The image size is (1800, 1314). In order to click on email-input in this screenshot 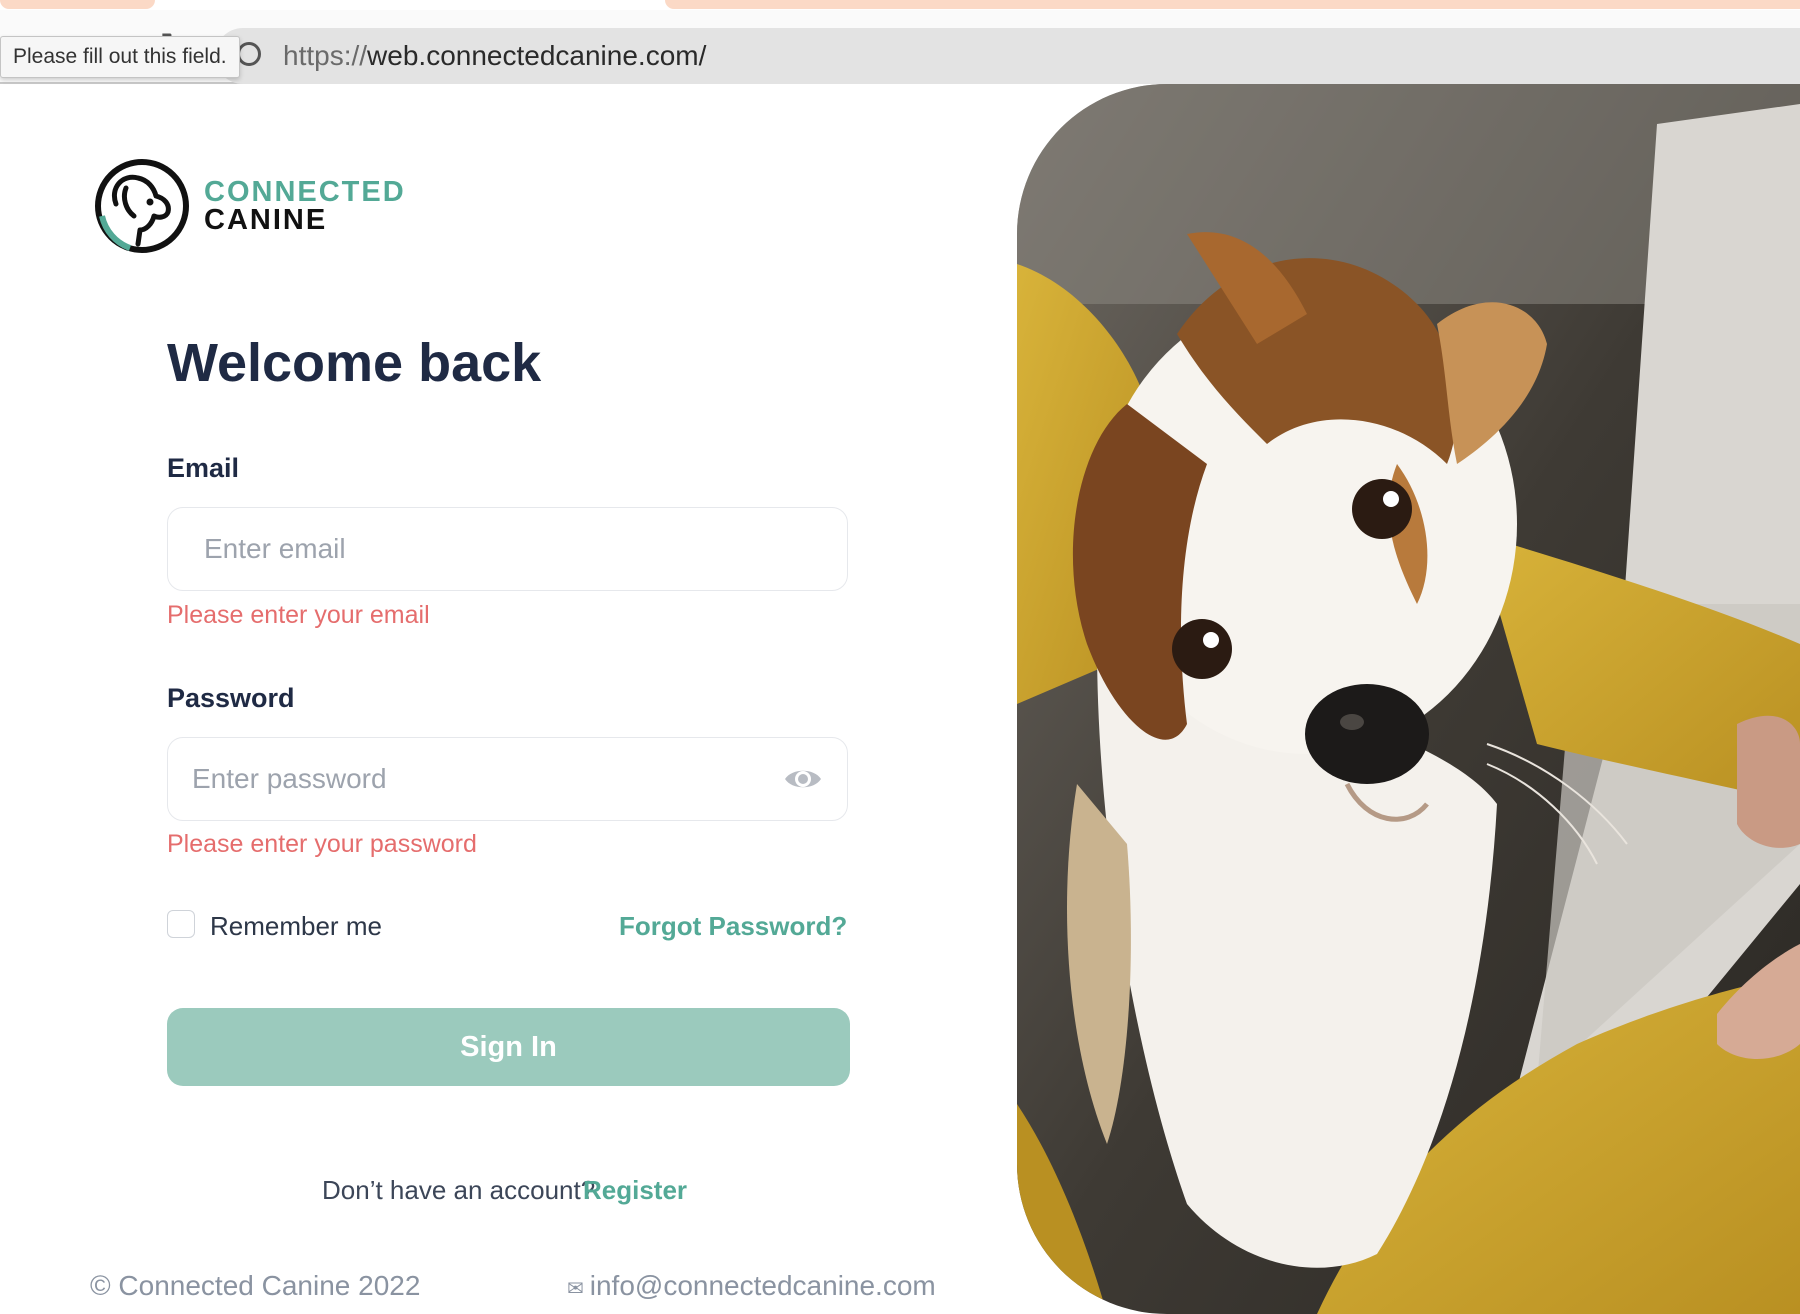, I will do `click(507, 549)`.